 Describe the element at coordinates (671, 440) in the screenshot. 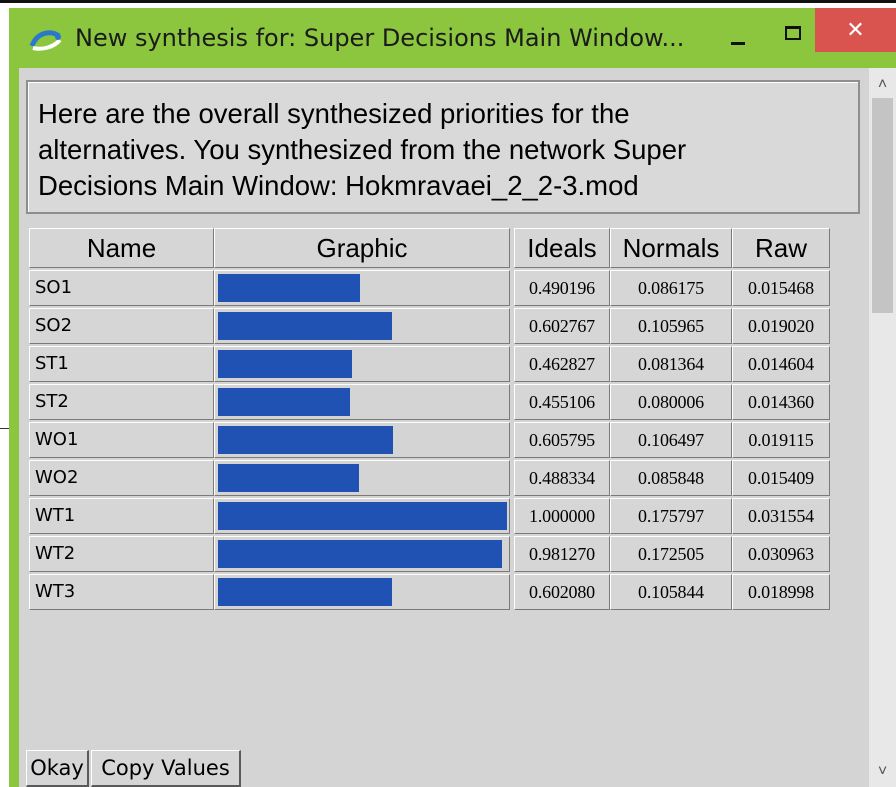

I see `row-normal-cell: 0.106497` at that location.